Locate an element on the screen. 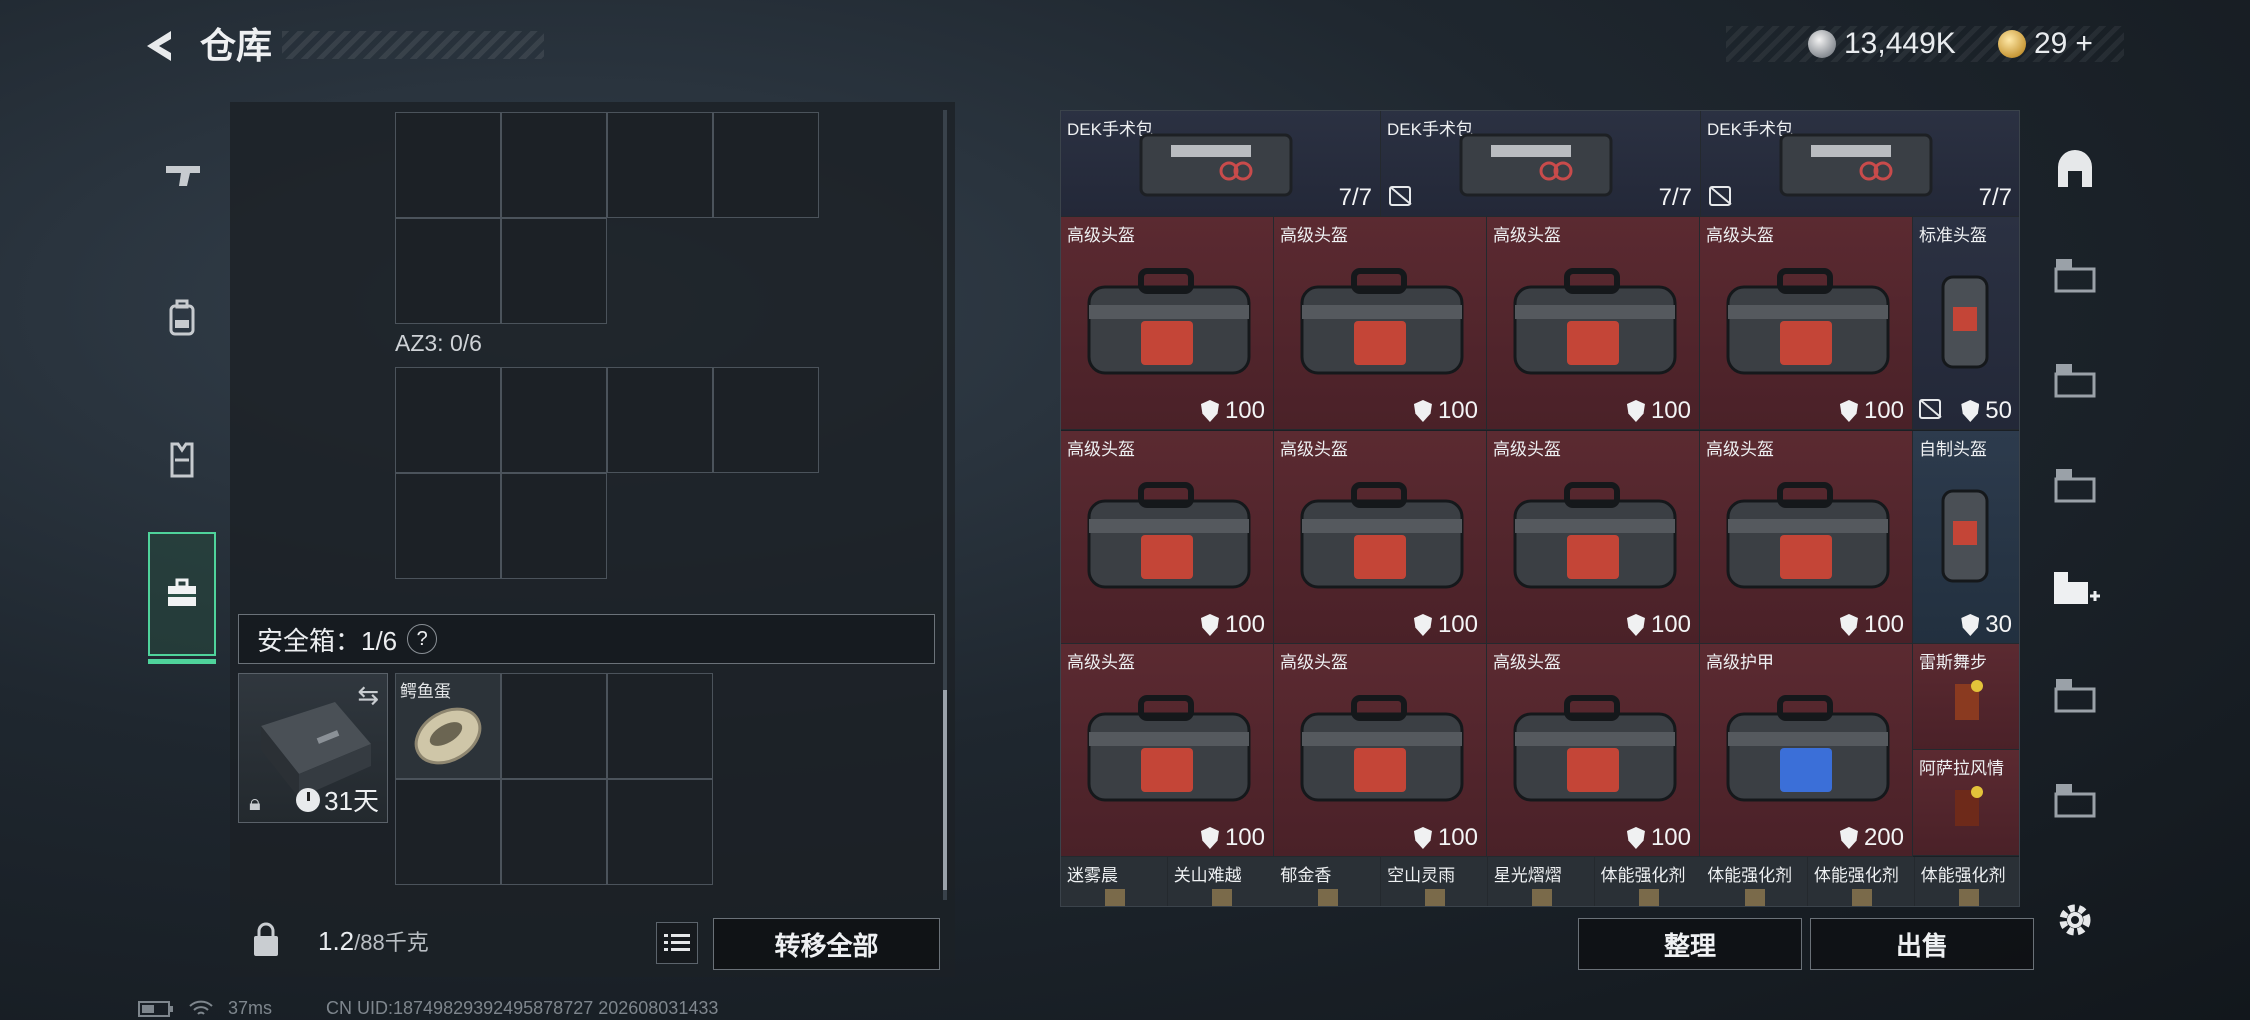 Image resolution: width=2250 pixels, height=1020 pixels. add-gold-button: + is located at coordinates (2084, 44).